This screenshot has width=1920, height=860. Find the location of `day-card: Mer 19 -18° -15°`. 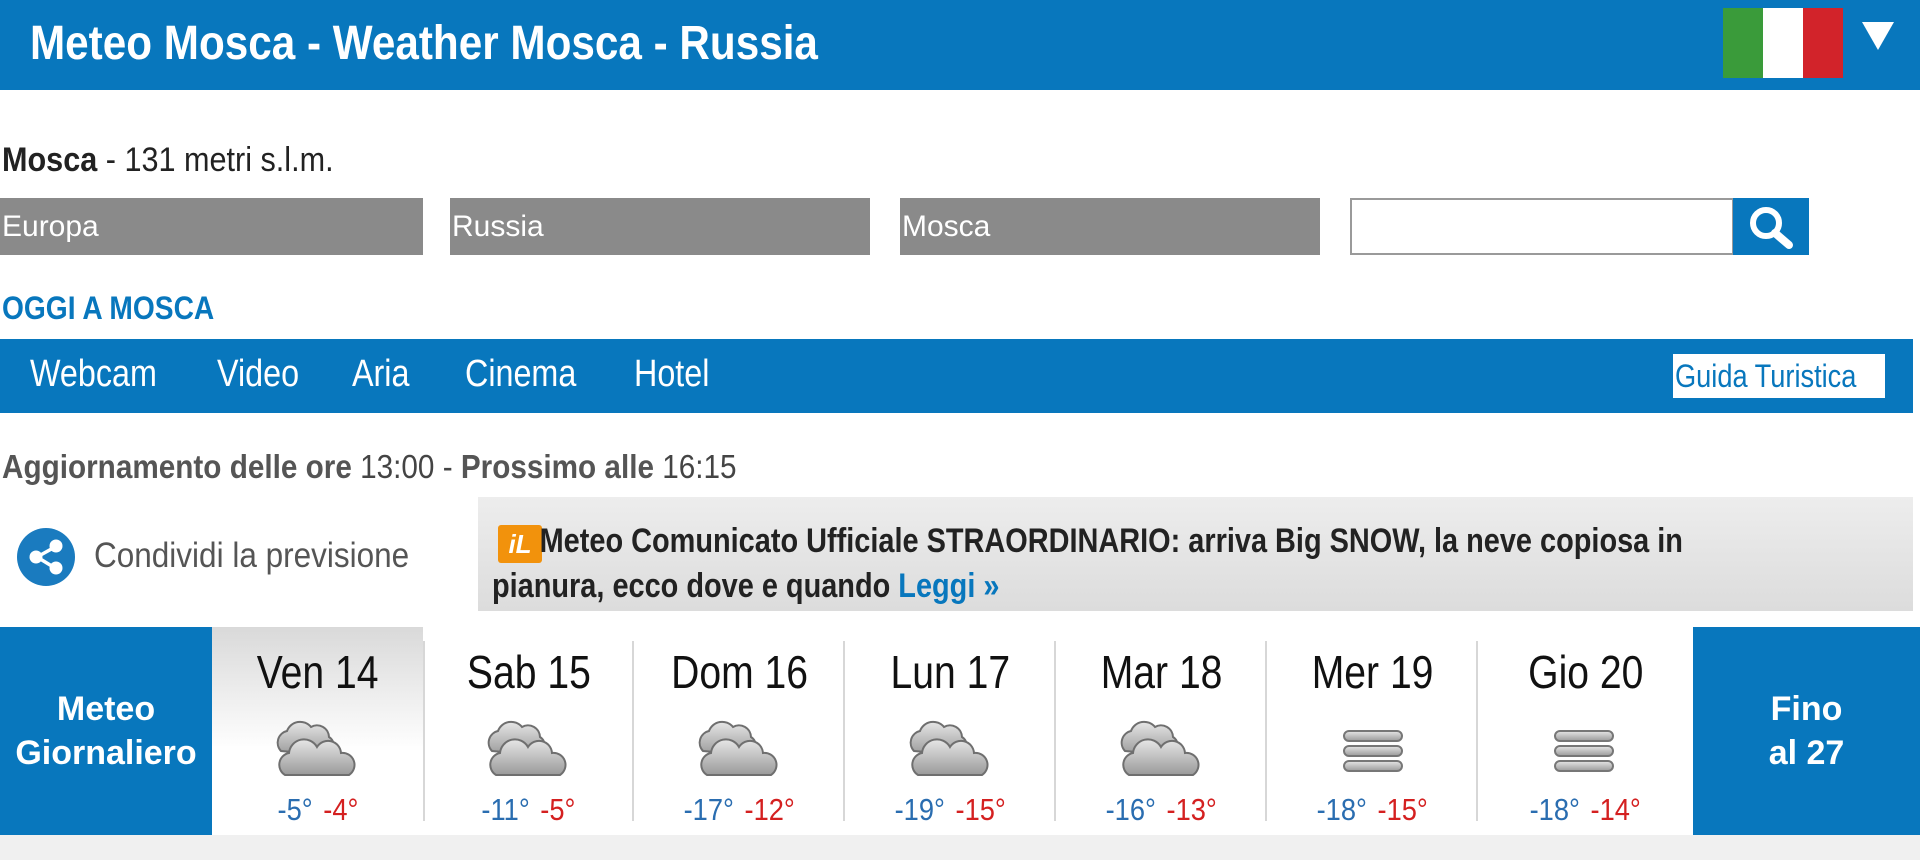

day-card: Mer 19 -18° -15° is located at coordinates (1372, 731).